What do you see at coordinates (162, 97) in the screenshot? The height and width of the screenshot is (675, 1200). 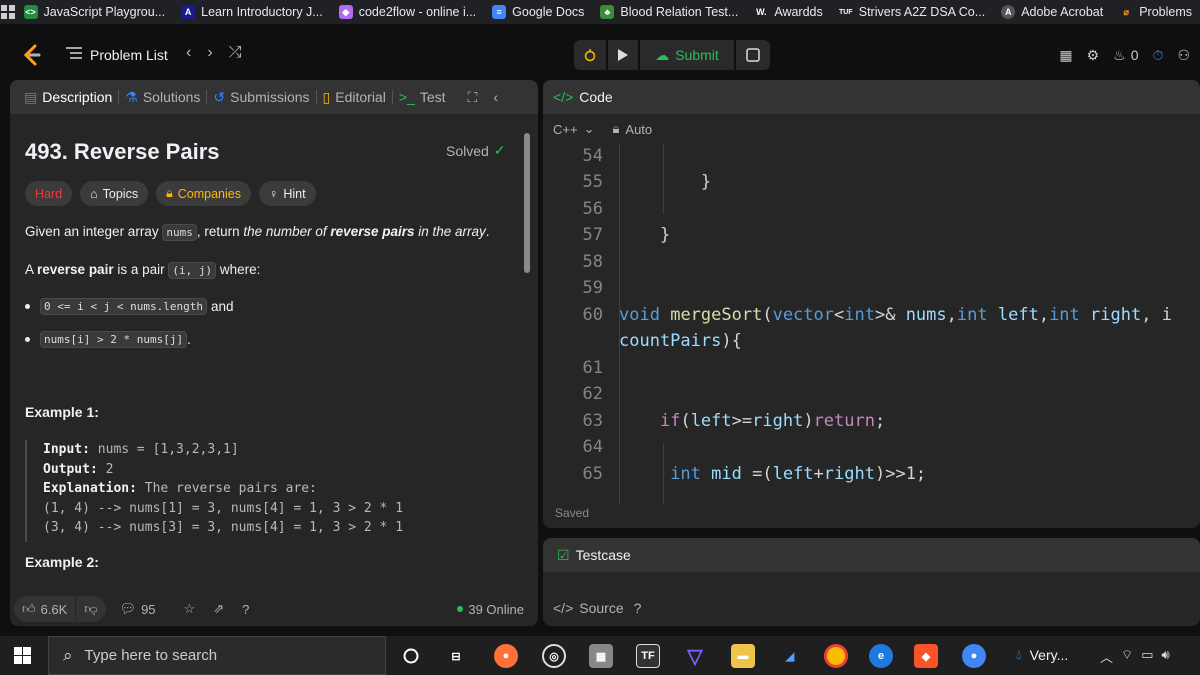 I see `tab-solutions: ⚗ Solutions` at bounding box center [162, 97].